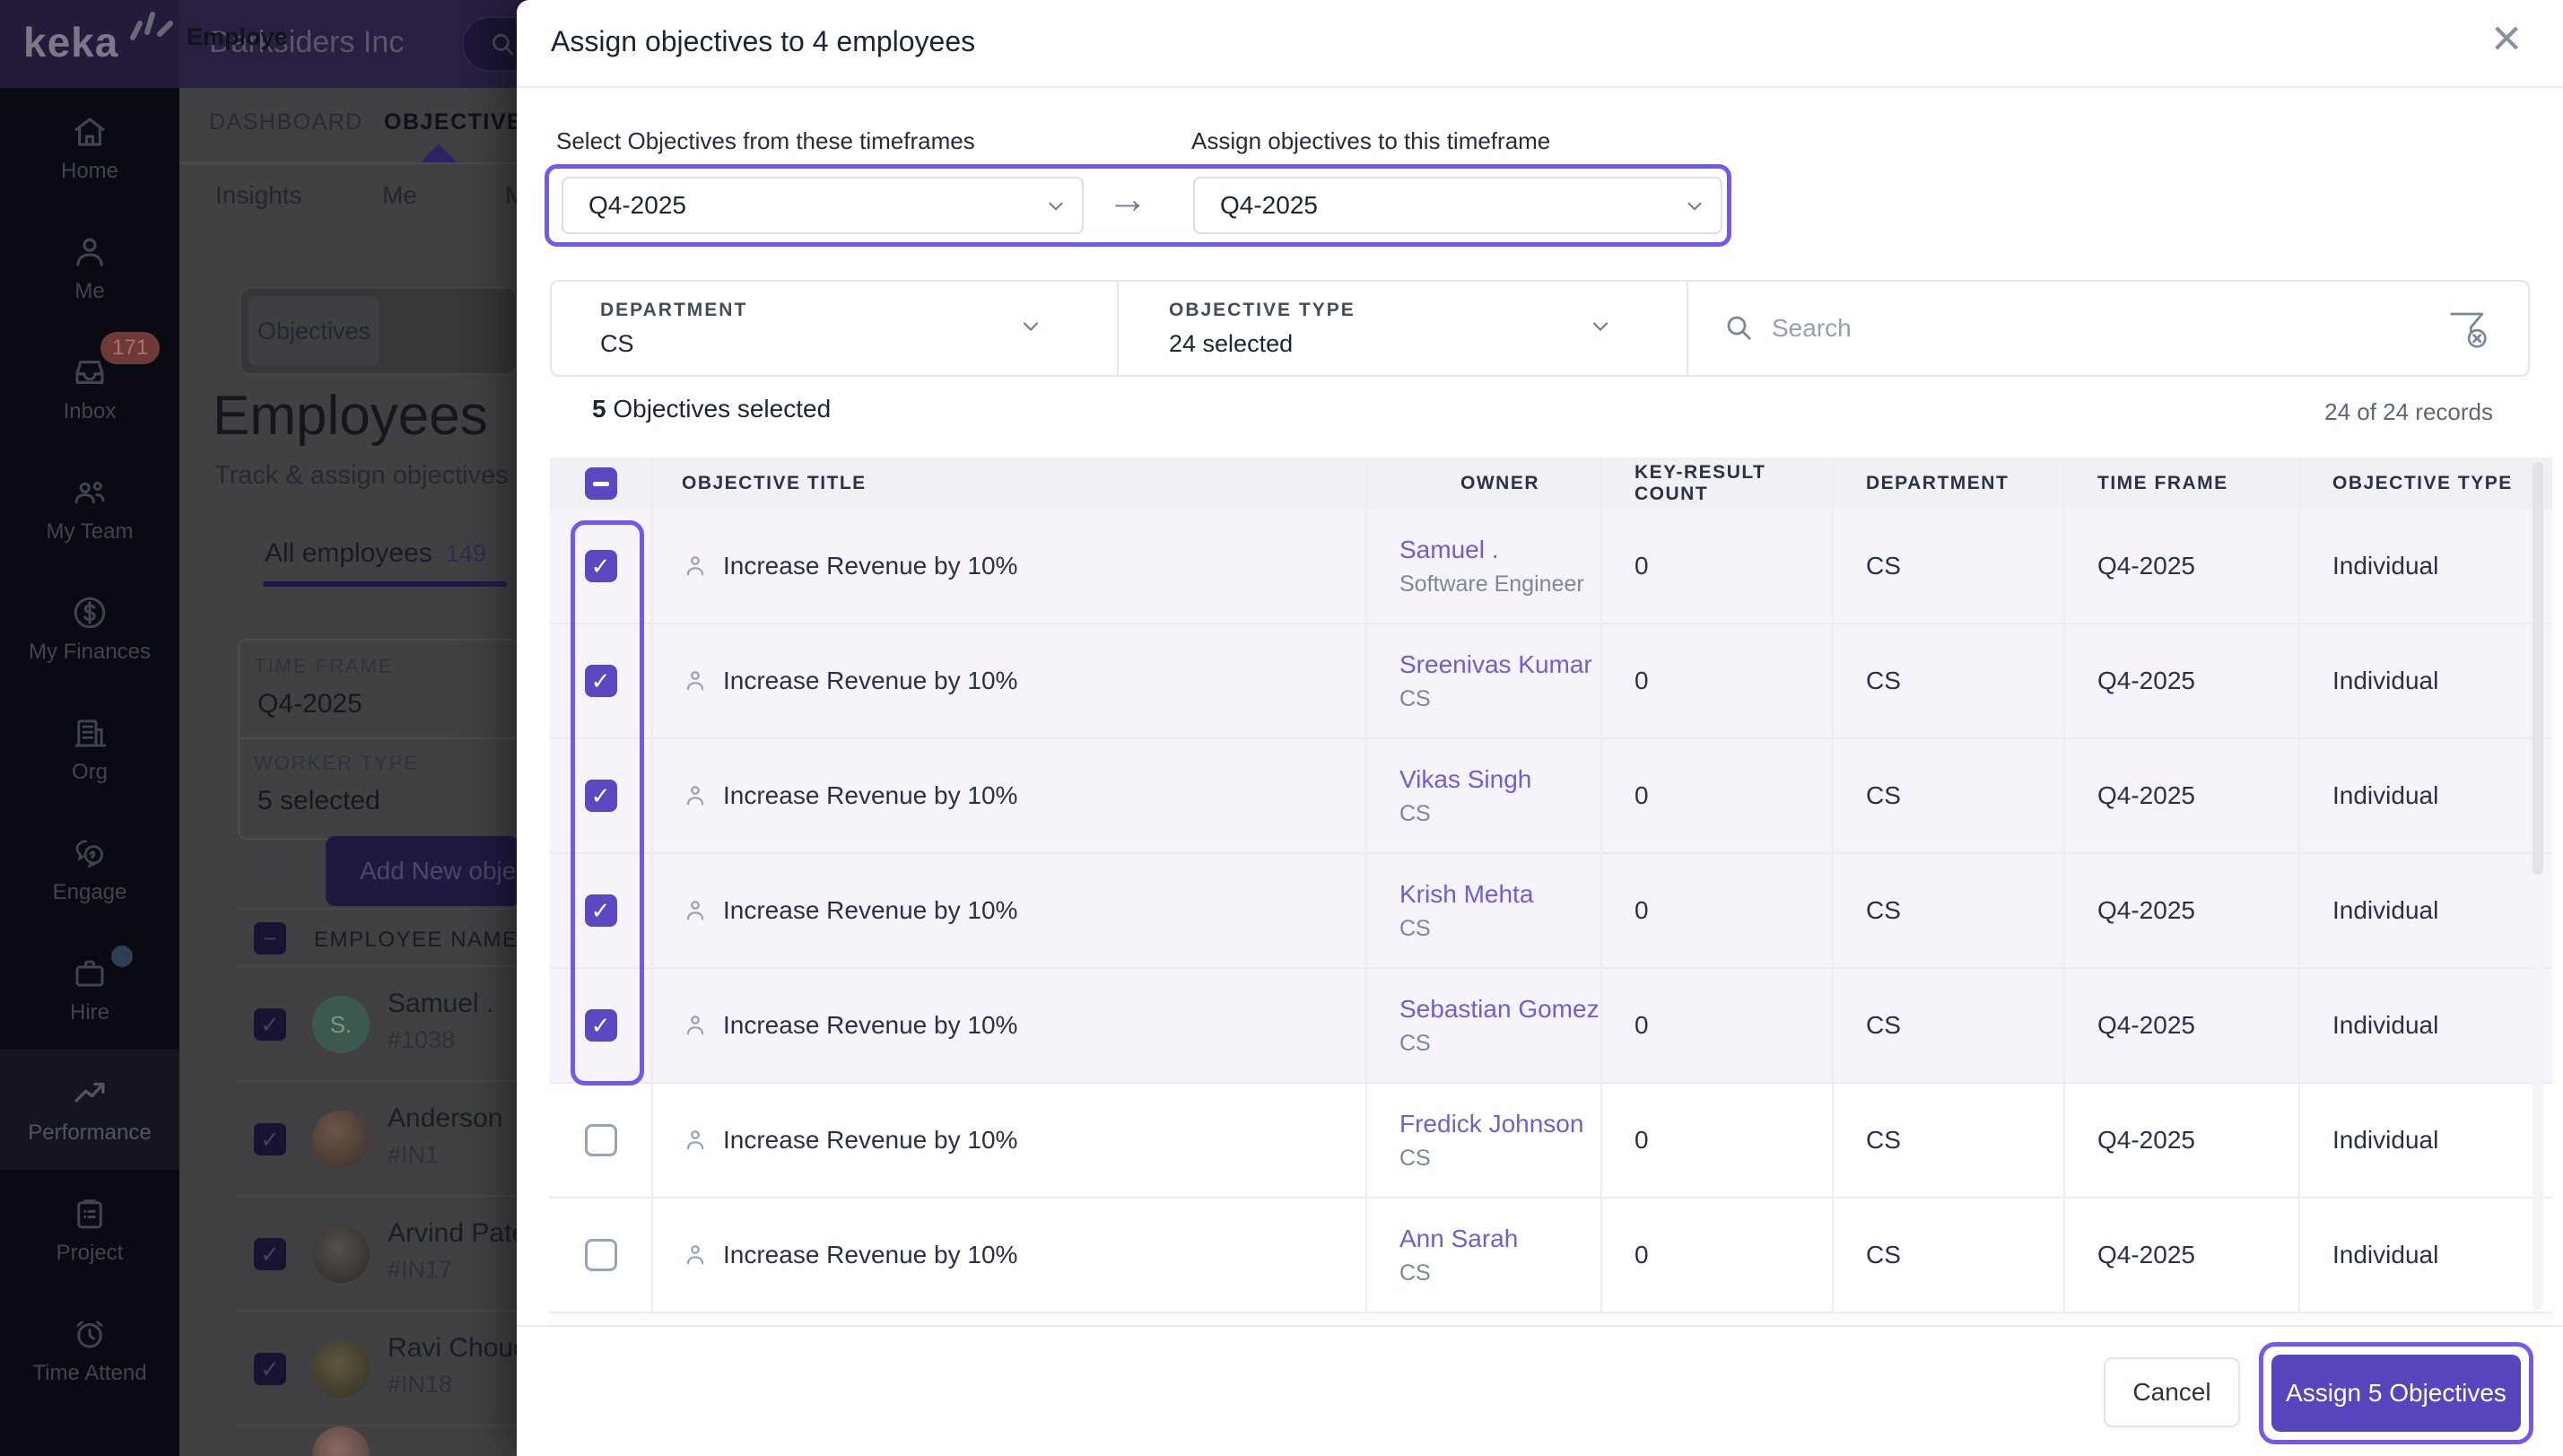 Image resolution: width=2563 pixels, height=1456 pixels. Describe the element at coordinates (2537, 668) in the screenshot. I see `scrollbar-thumb` at that location.